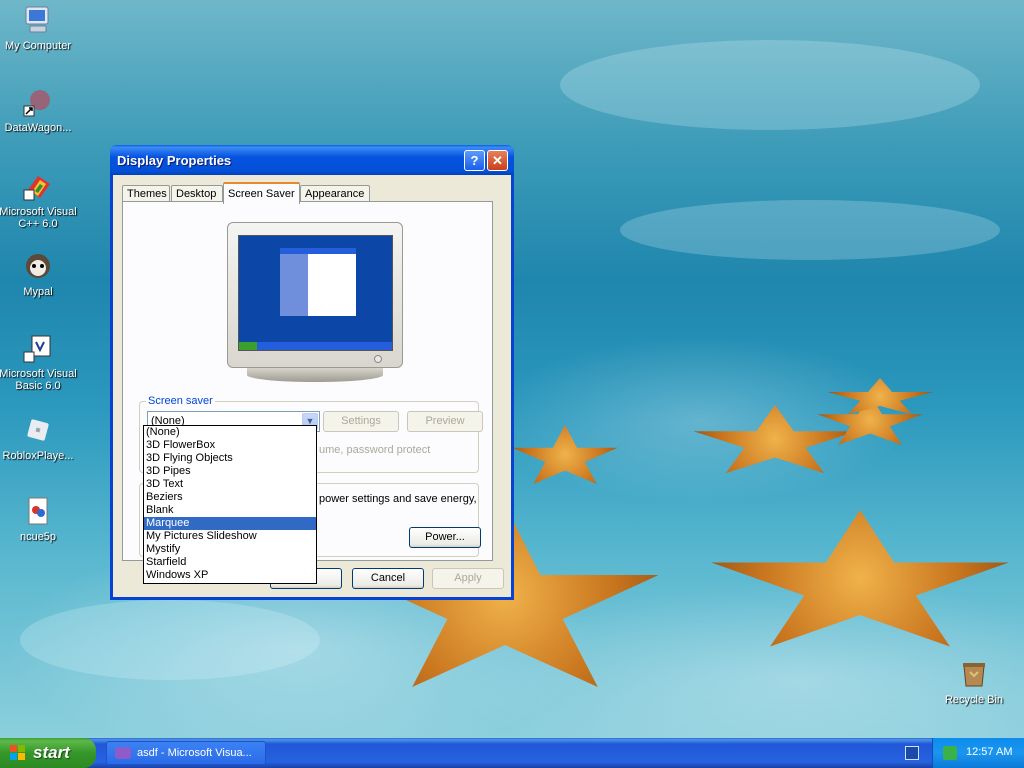 This screenshot has height=768, width=1024. I want to click on list-item: 3D Flying Objects, so click(230, 458).